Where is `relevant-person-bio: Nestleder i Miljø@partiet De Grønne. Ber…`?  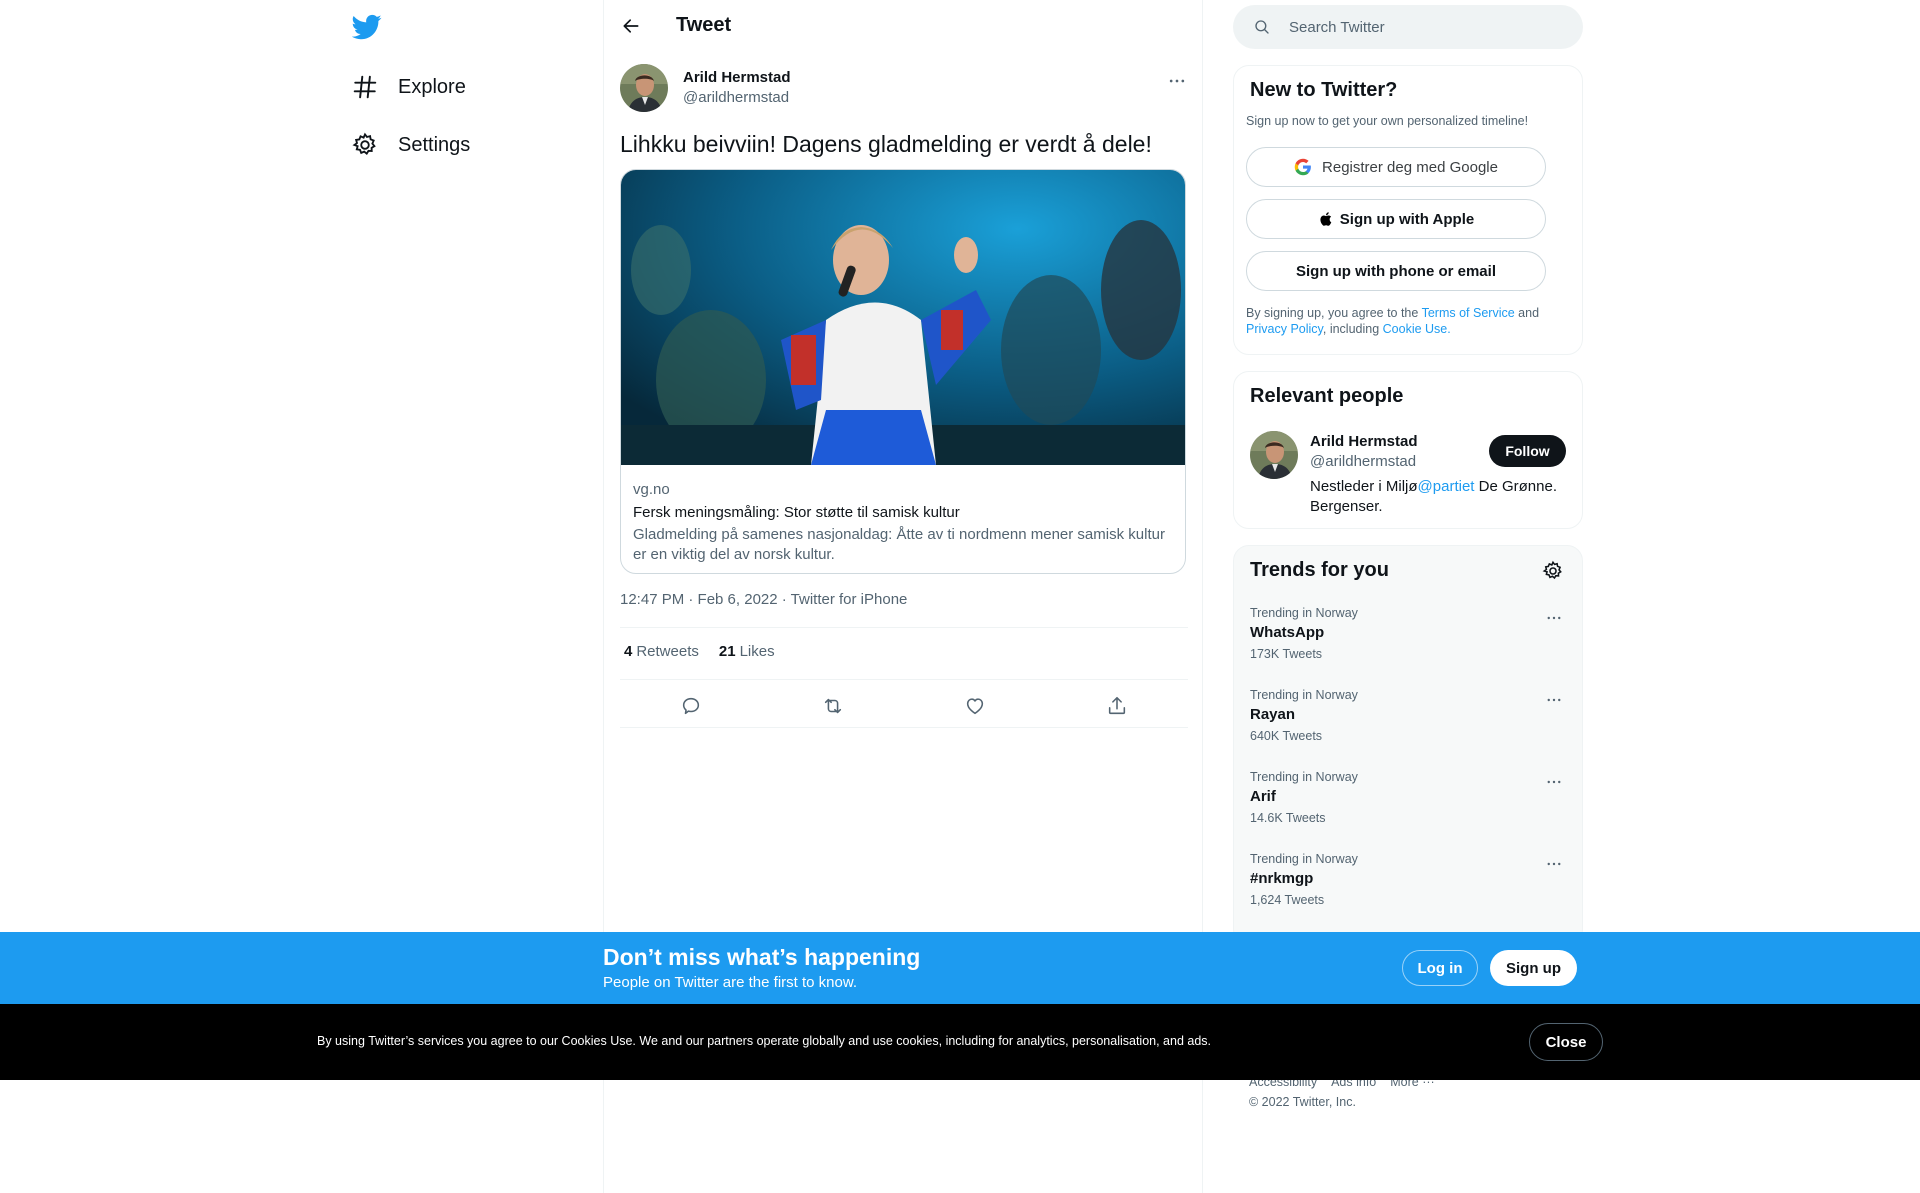
relevant-person-bio: Nestleder i Miljø@partiet De Grønne. Ber… is located at coordinates (1440, 497).